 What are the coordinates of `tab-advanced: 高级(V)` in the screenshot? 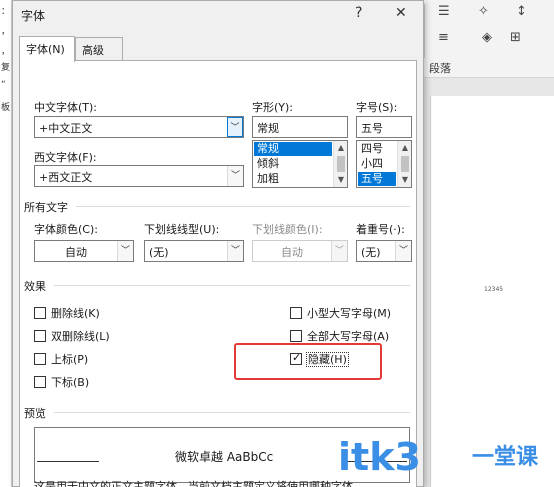 It's located at (99, 54).